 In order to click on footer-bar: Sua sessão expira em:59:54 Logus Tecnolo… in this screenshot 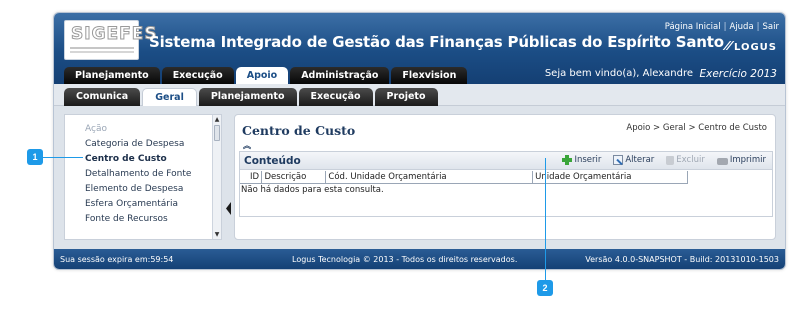, I will do `click(419, 259)`.